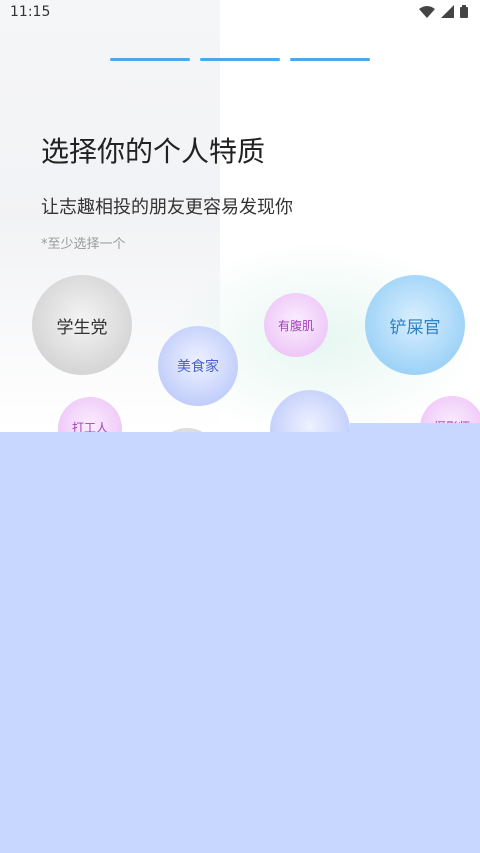  I want to click on trait-label: 有腹肌, so click(295, 325).